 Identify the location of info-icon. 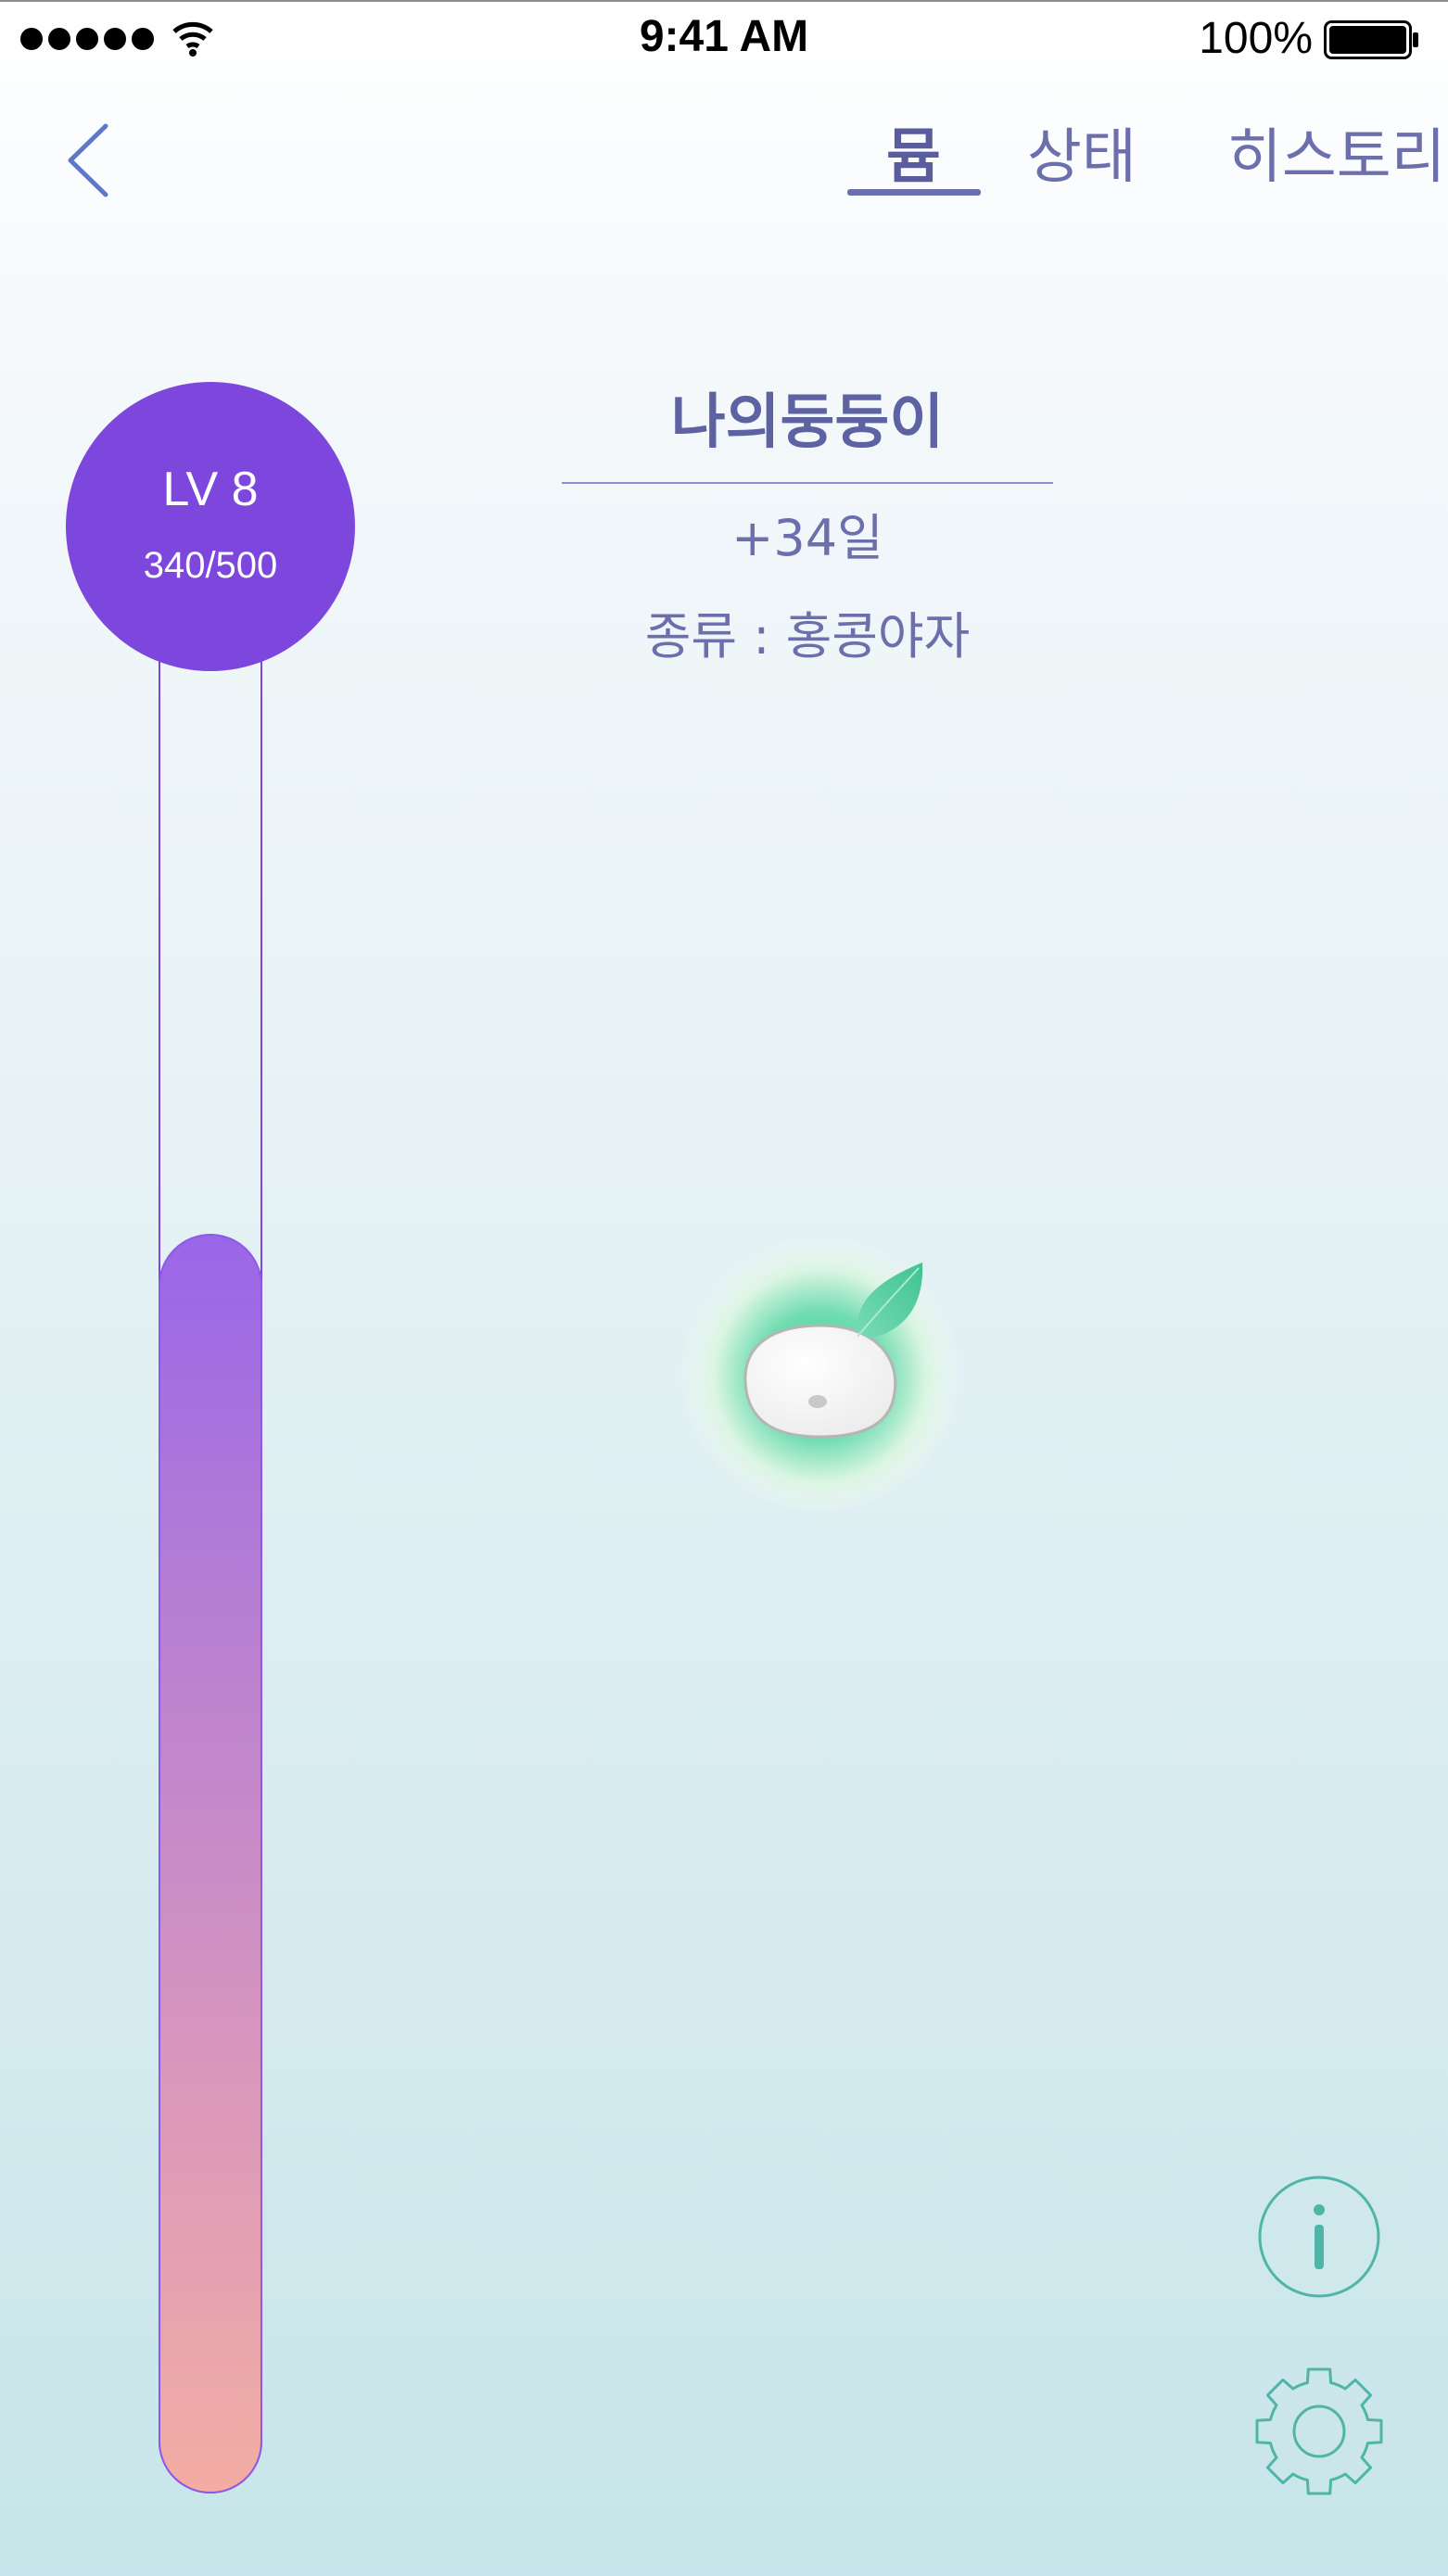
(1319, 2237).